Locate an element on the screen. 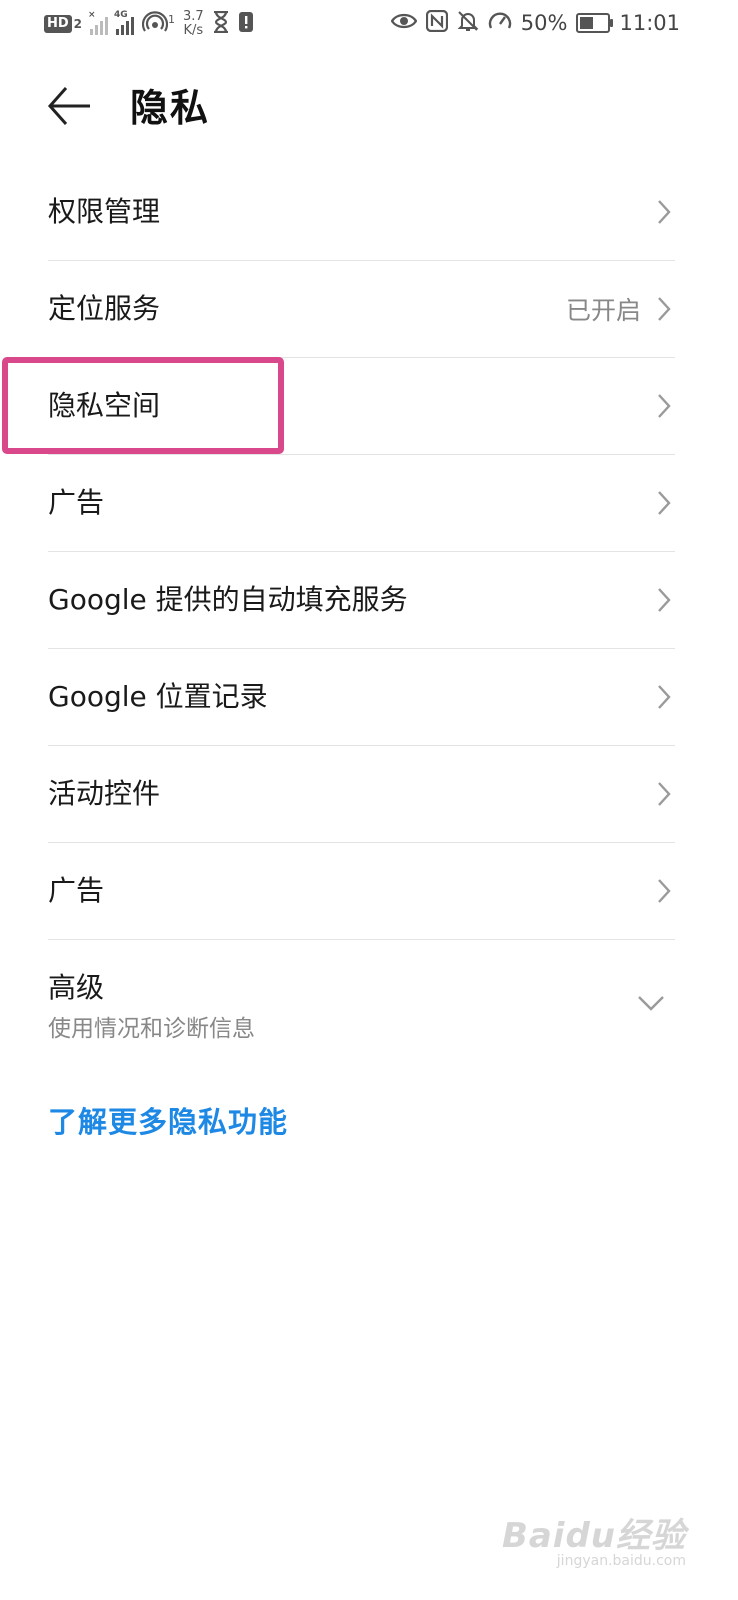 The image size is (738, 1600). mute-icon is located at coordinates (468, 23).